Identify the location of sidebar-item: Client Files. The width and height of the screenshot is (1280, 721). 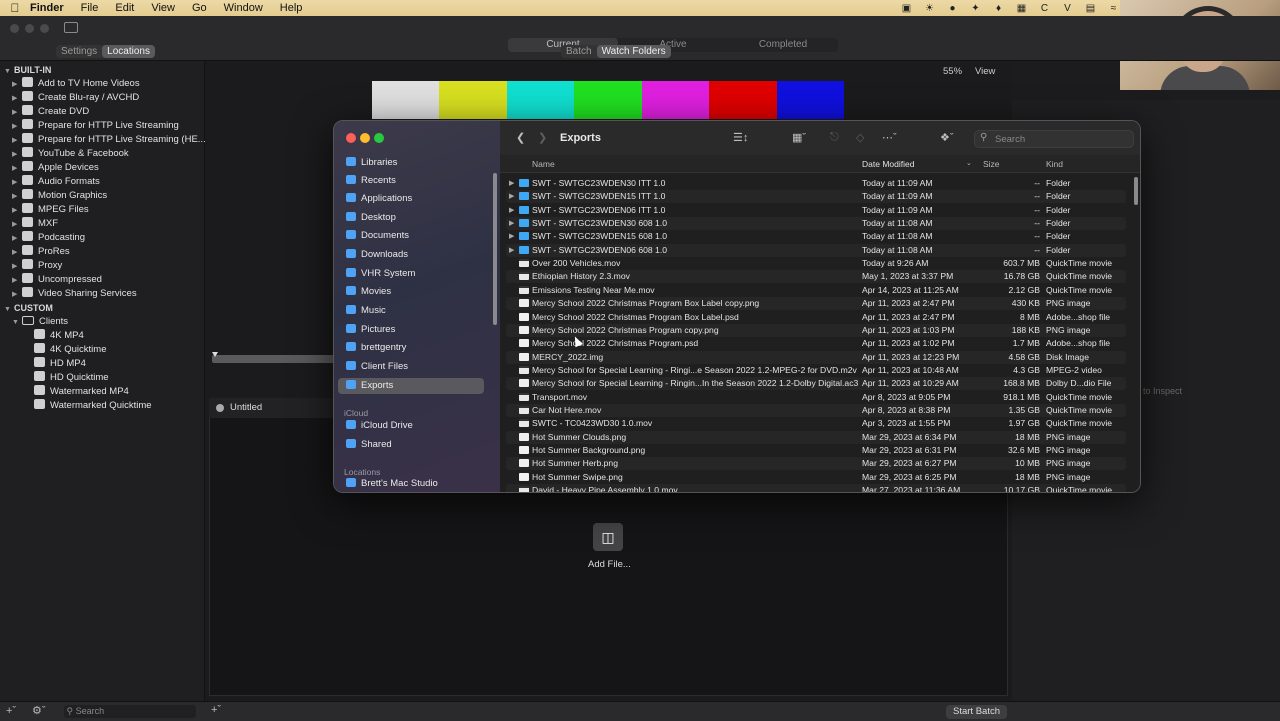
(411, 367).